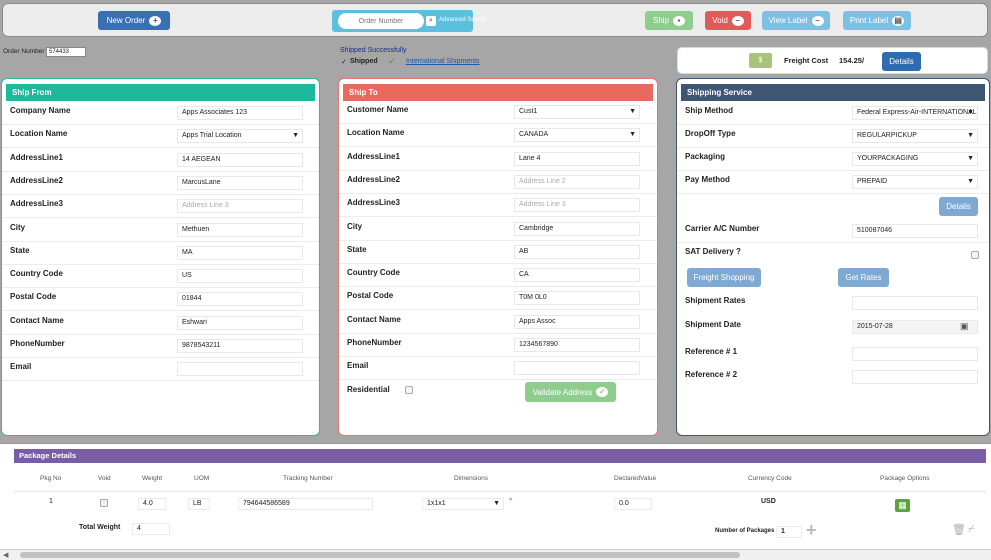 Image resolution: width=991 pixels, height=560 pixels. Describe the element at coordinates (104, 503) in the screenshot. I see `void-checkbox` at that location.